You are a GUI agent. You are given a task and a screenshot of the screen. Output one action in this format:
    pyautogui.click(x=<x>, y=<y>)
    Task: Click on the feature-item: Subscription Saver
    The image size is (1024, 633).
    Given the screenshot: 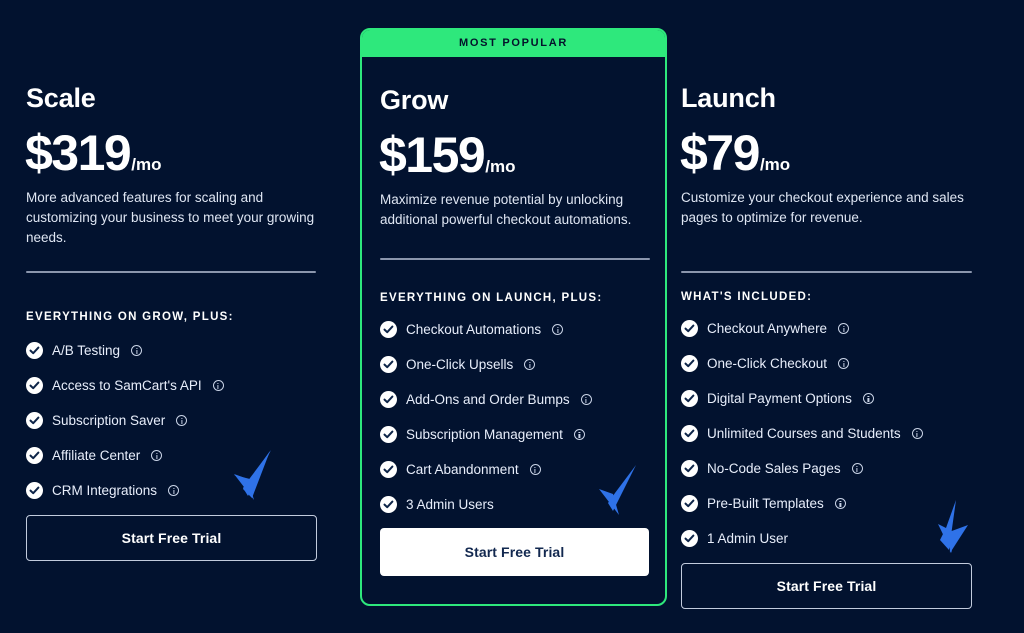 What is the action you would take?
    pyautogui.click(x=125, y=420)
    